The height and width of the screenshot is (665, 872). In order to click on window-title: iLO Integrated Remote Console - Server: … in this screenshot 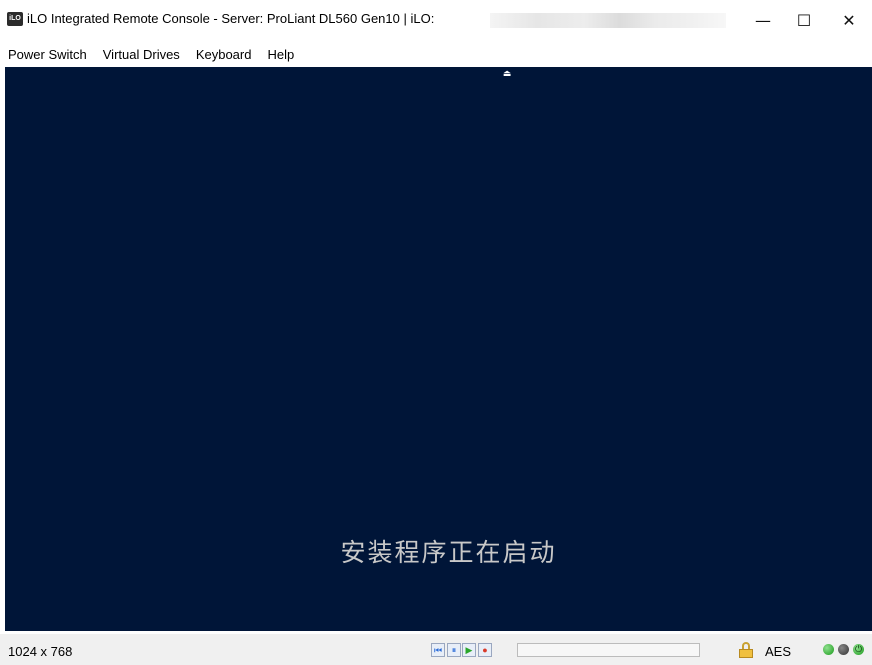, I will do `click(231, 18)`.